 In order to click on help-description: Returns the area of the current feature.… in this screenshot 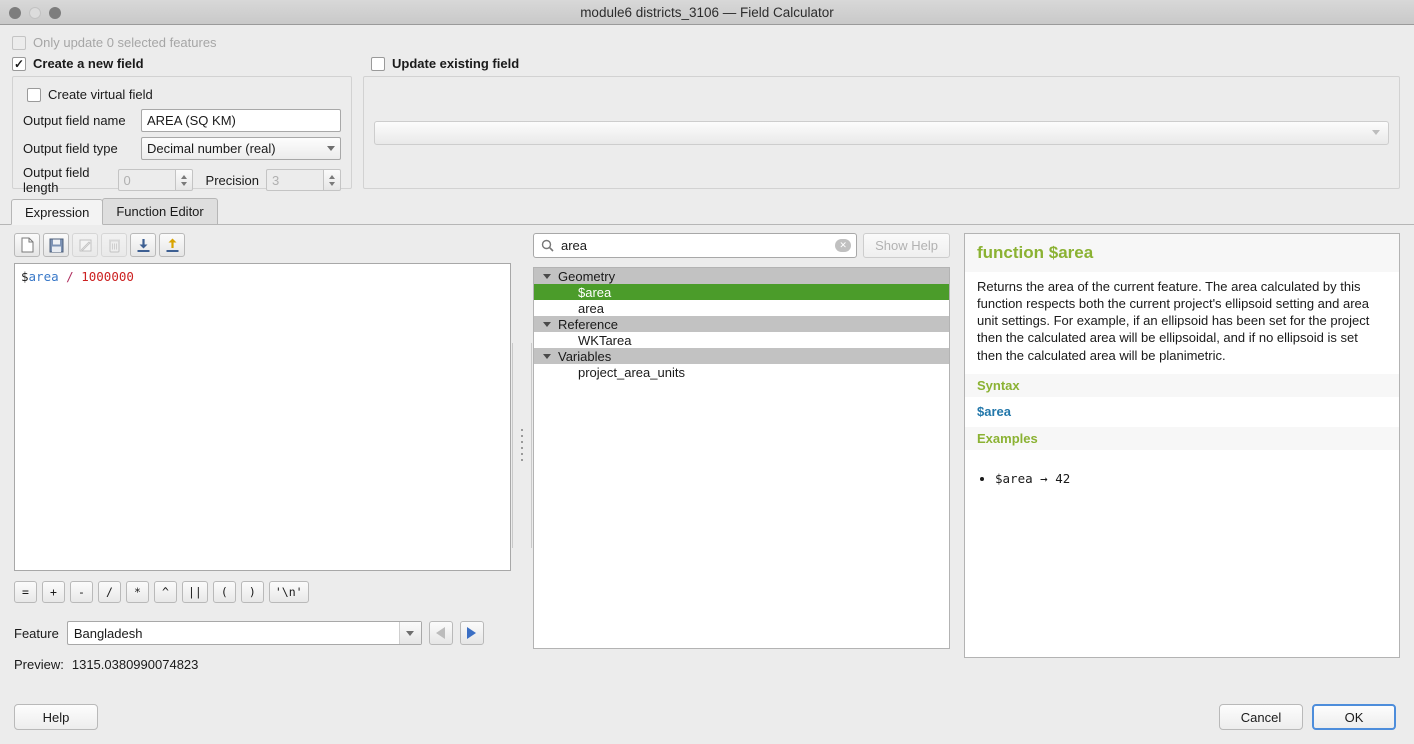, I will do `click(1173, 321)`.